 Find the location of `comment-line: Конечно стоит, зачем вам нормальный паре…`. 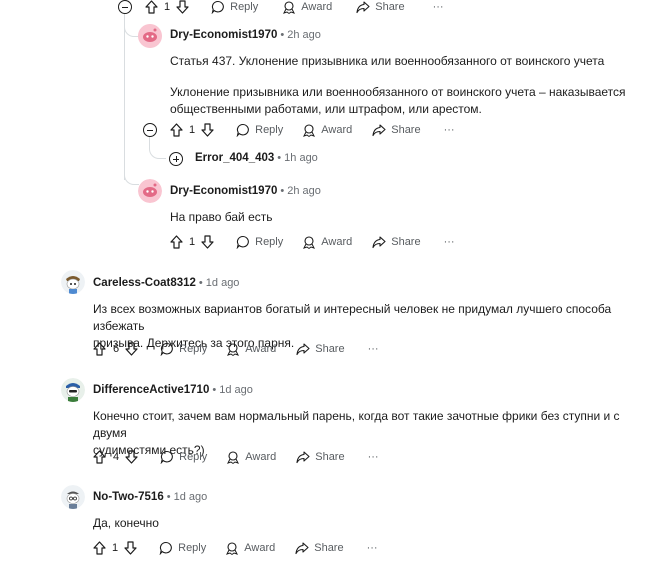

comment-line: Конечно стоит, зачем вам нормальный паре… is located at coordinates (356, 424).